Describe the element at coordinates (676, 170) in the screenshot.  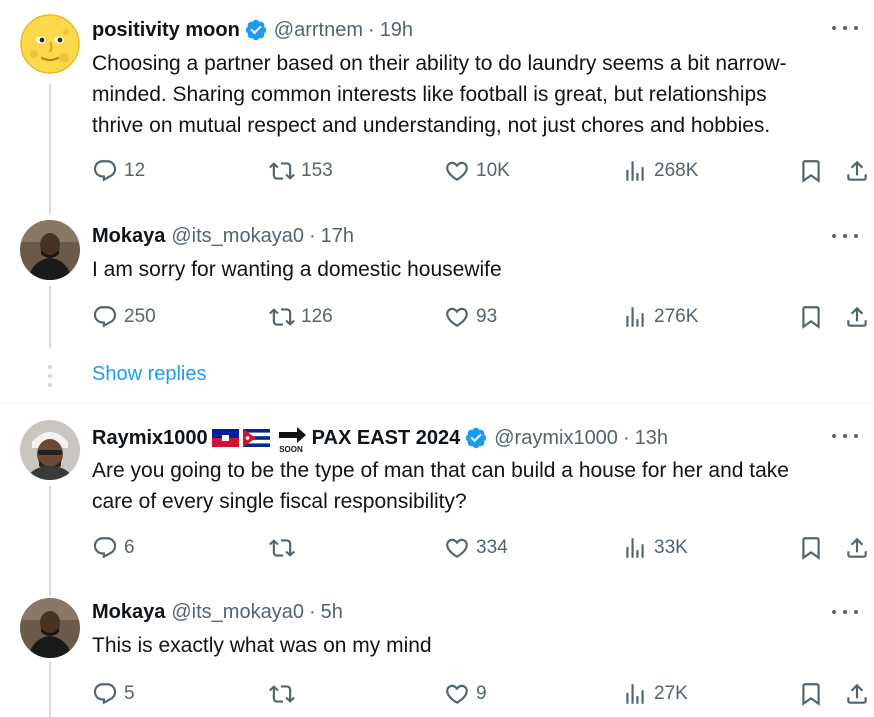
I see `view-count: 268K` at that location.